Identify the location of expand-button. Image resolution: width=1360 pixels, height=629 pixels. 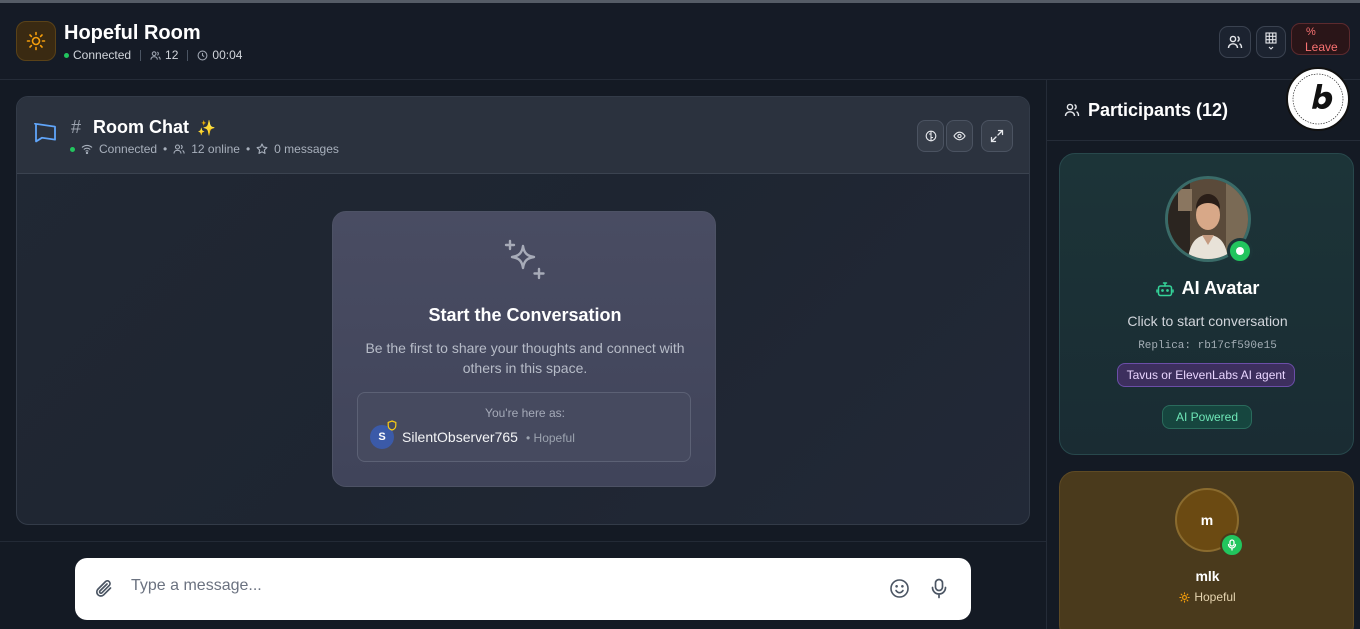
(997, 136).